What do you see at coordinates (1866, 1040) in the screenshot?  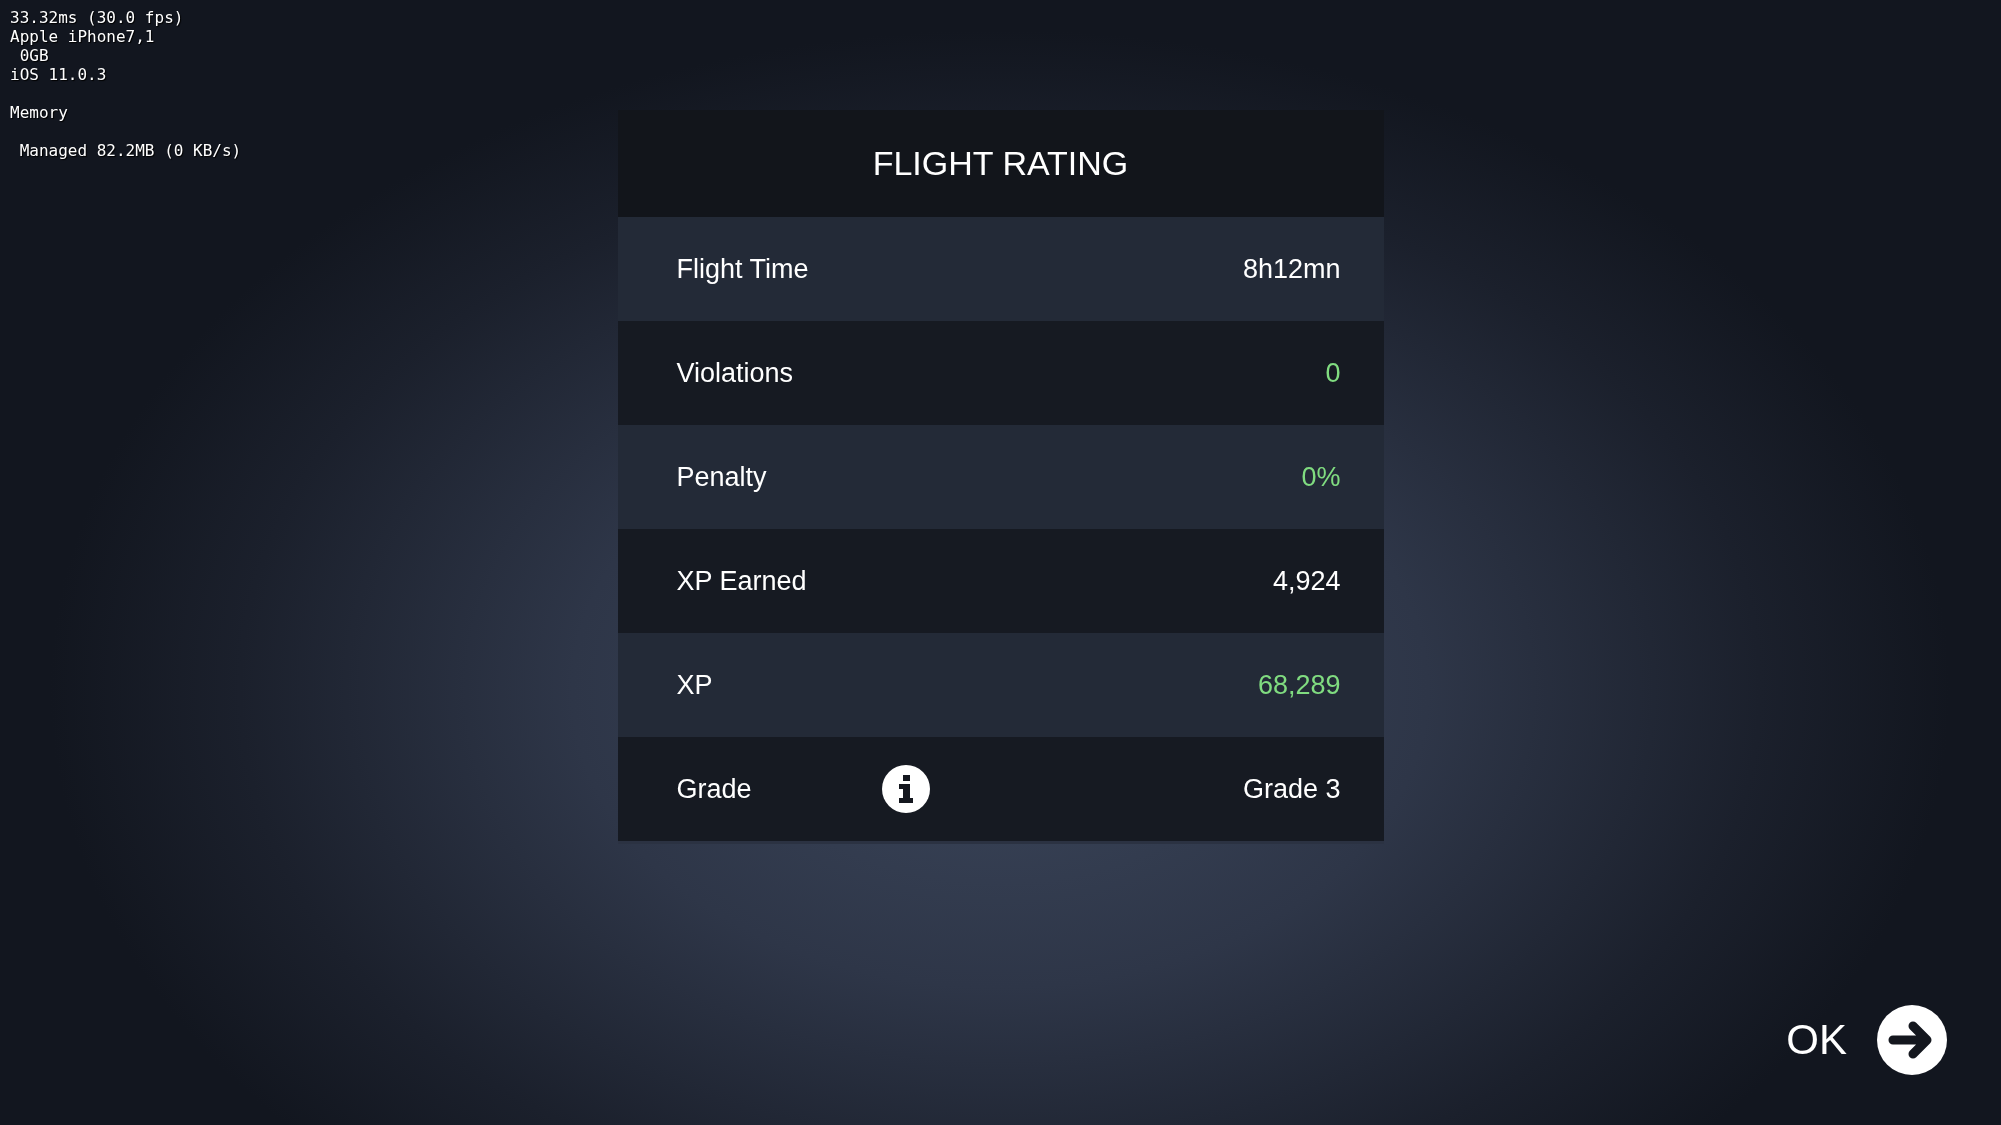 I see `ok-button: OK` at bounding box center [1866, 1040].